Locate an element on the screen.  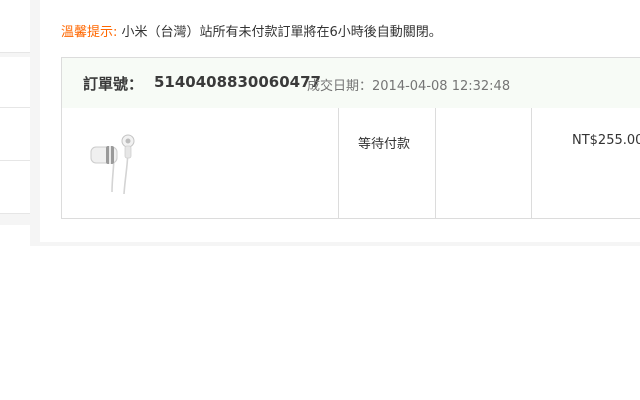
order-date-value: 2014-04-08 12:32:48 is located at coordinates (441, 86).